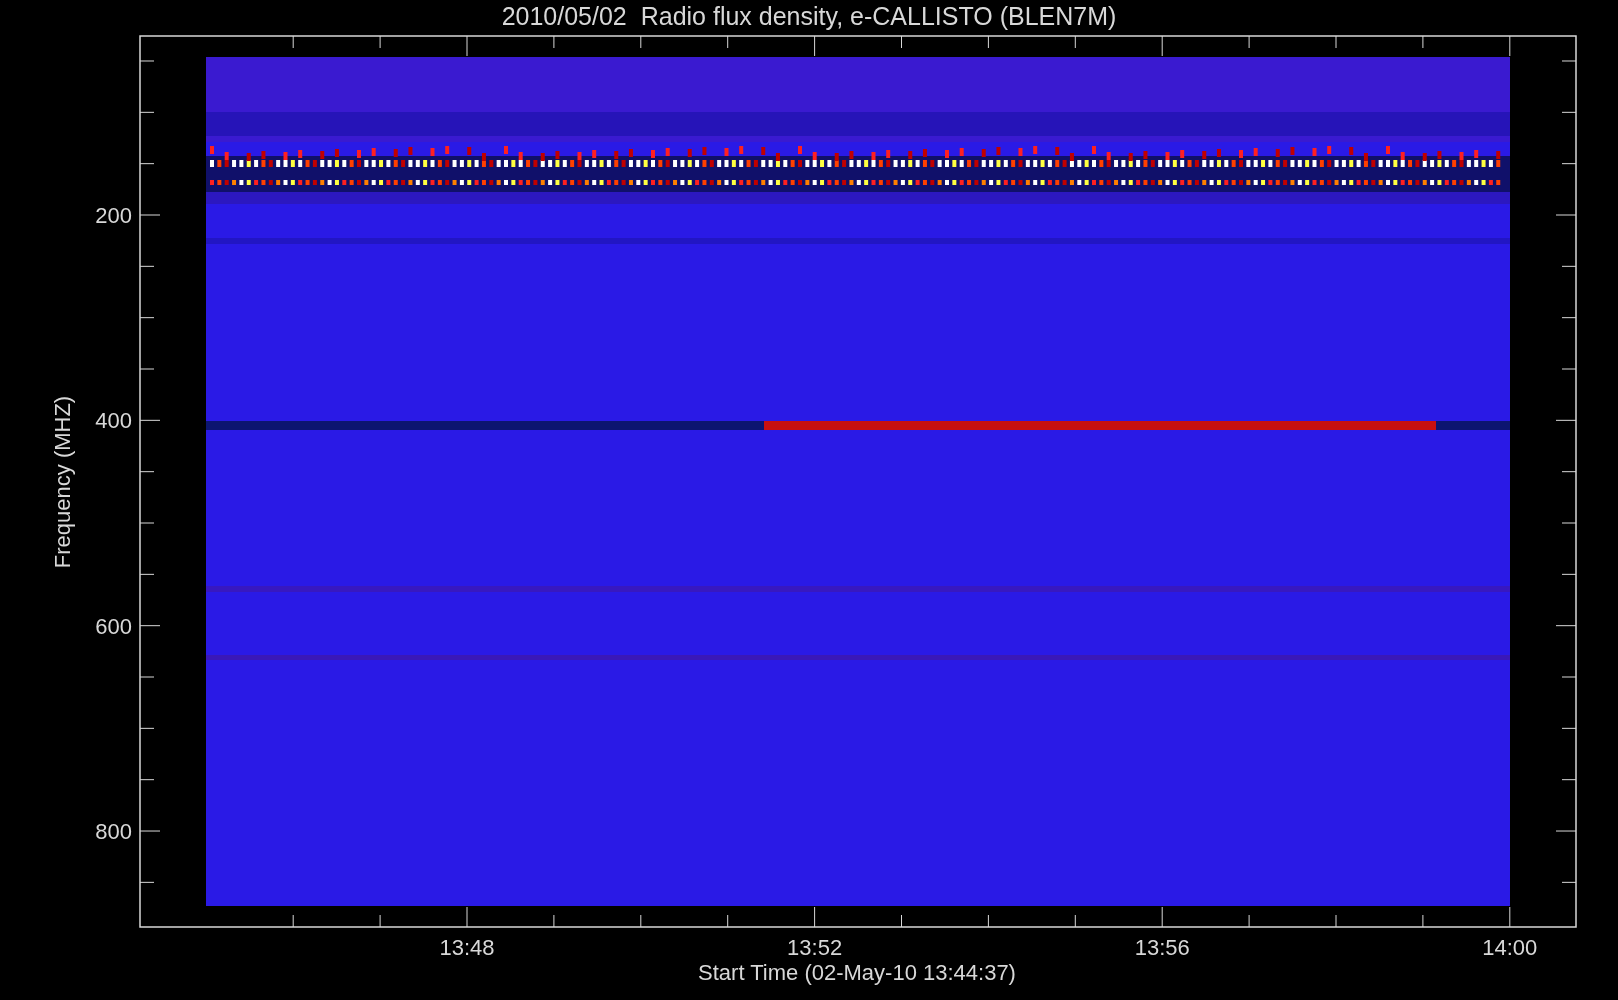  What do you see at coordinates (1510, 947) in the screenshot?
I see `x-tick-label: 14:00` at bounding box center [1510, 947].